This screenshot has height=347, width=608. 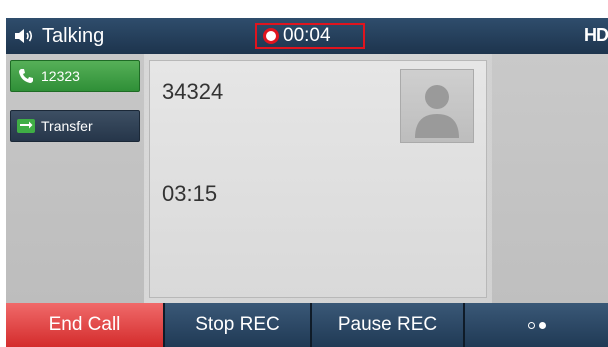 I want to click on call-status: Talking, so click(x=59, y=36).